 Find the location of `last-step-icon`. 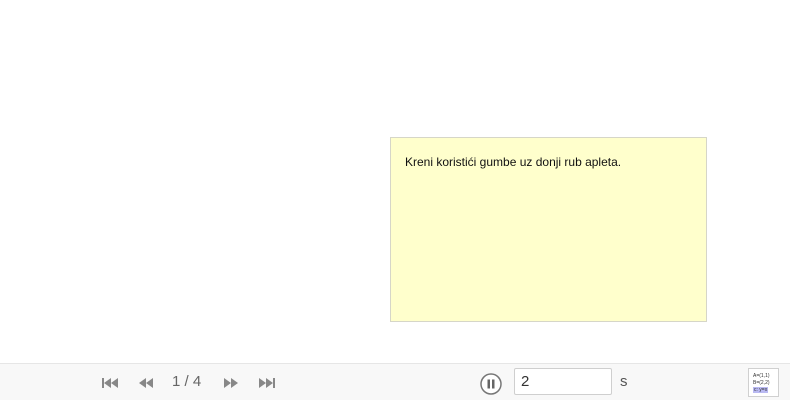

last-step-icon is located at coordinates (267, 383).